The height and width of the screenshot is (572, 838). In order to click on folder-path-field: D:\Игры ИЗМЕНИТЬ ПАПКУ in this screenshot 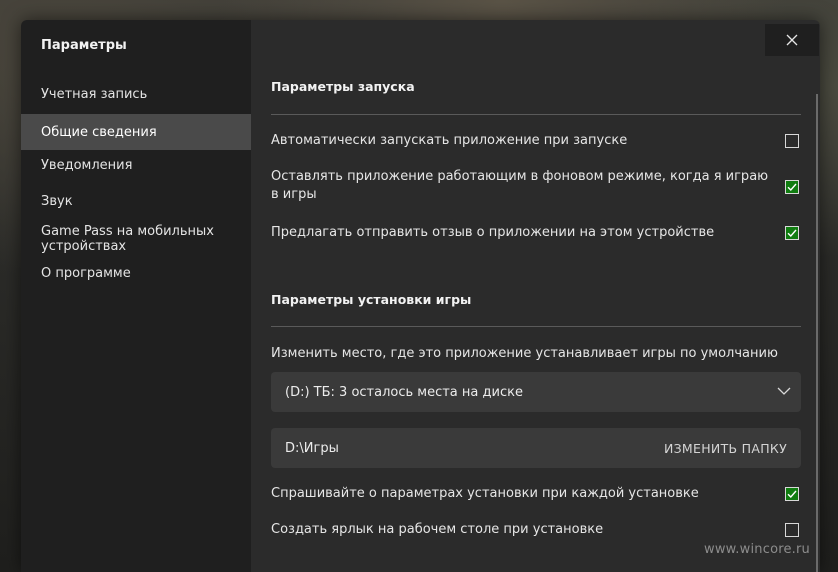, I will do `click(536, 448)`.